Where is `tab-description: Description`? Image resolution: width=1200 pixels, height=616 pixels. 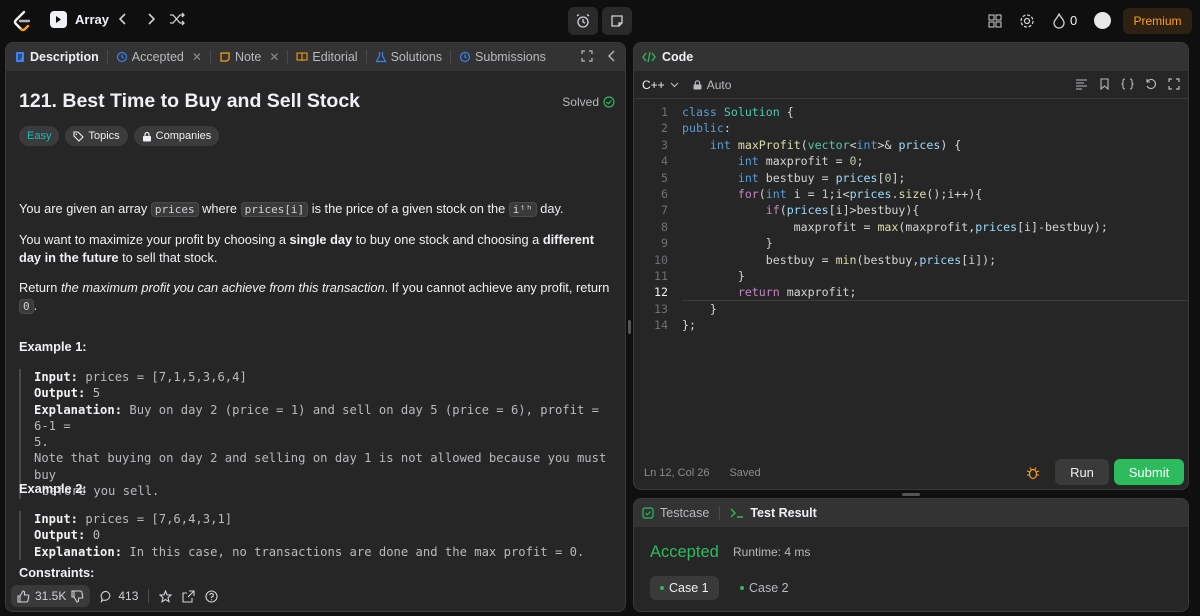 tab-description: Description is located at coordinates (56, 57).